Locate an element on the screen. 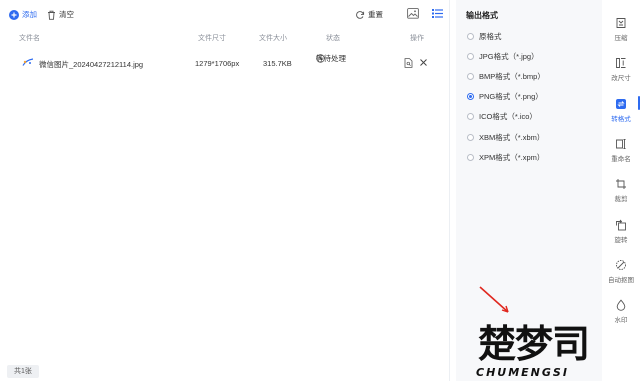  image-view-icon is located at coordinates (413, 13).